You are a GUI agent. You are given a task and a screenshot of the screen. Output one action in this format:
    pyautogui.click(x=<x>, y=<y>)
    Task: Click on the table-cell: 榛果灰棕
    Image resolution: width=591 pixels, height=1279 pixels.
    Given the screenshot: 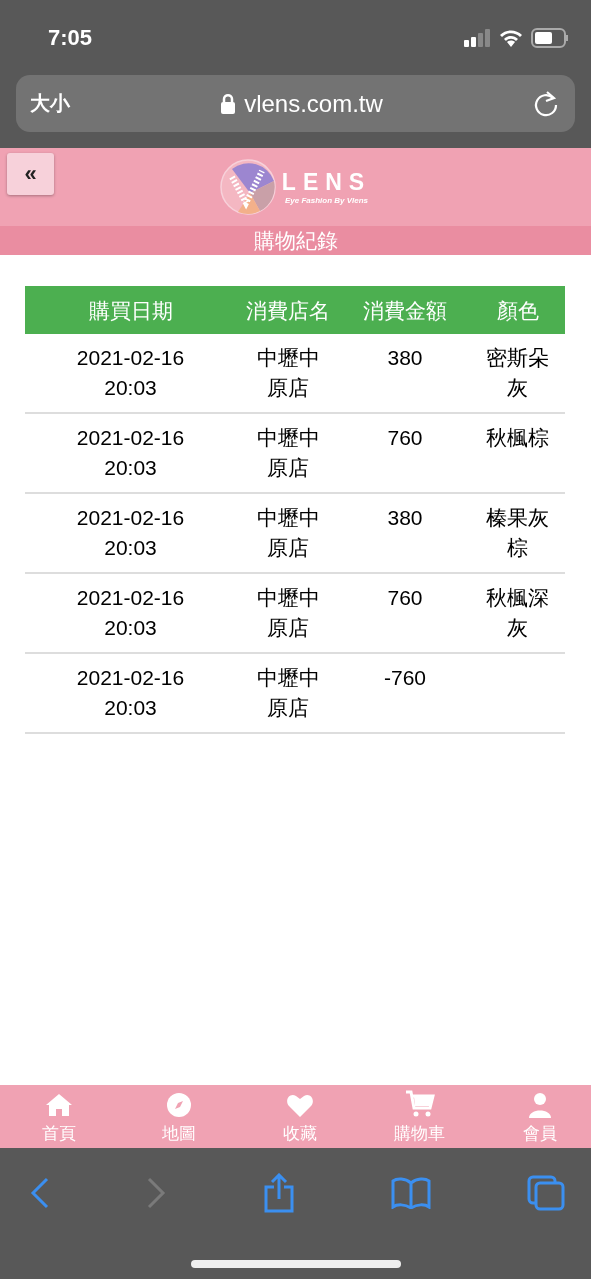 What is the action you would take?
    pyautogui.click(x=517, y=534)
    